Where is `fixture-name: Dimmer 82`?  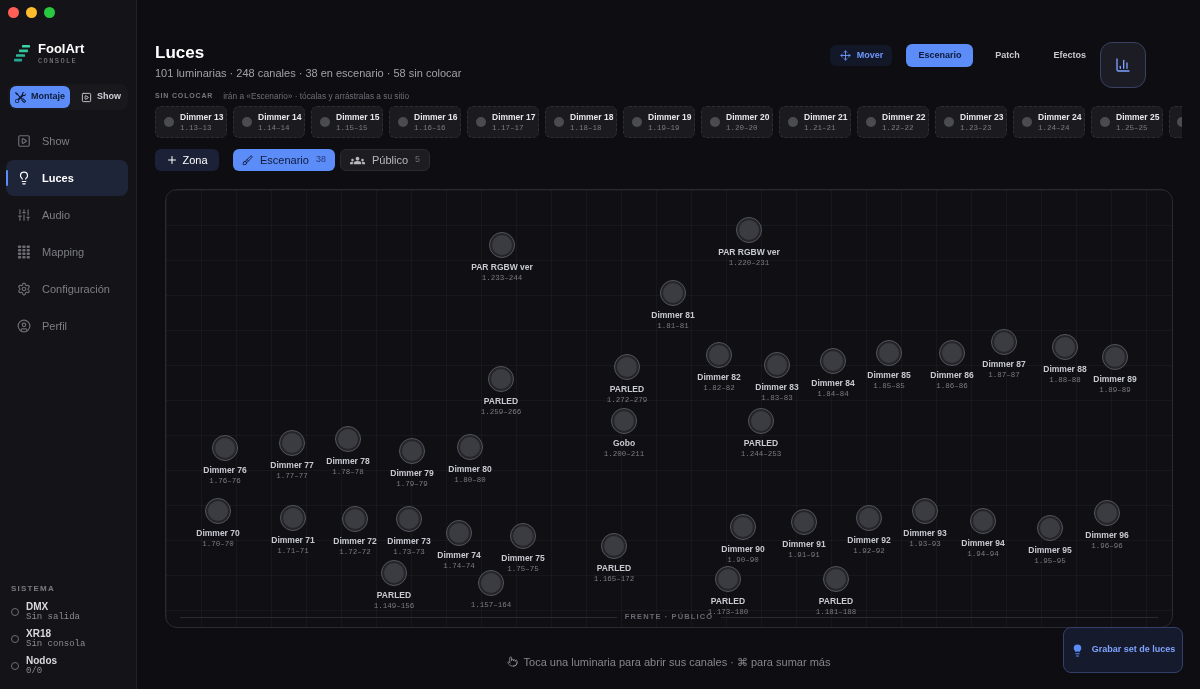
fixture-name: Dimmer 82 is located at coordinates (719, 377).